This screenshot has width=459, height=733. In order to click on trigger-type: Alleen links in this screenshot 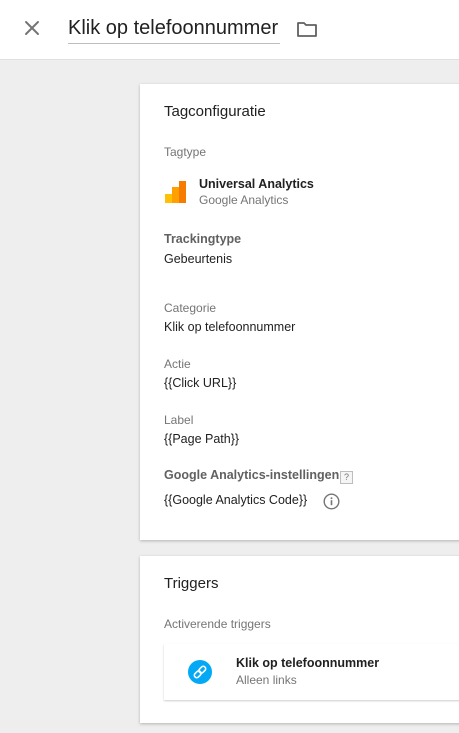, I will do `click(266, 680)`.